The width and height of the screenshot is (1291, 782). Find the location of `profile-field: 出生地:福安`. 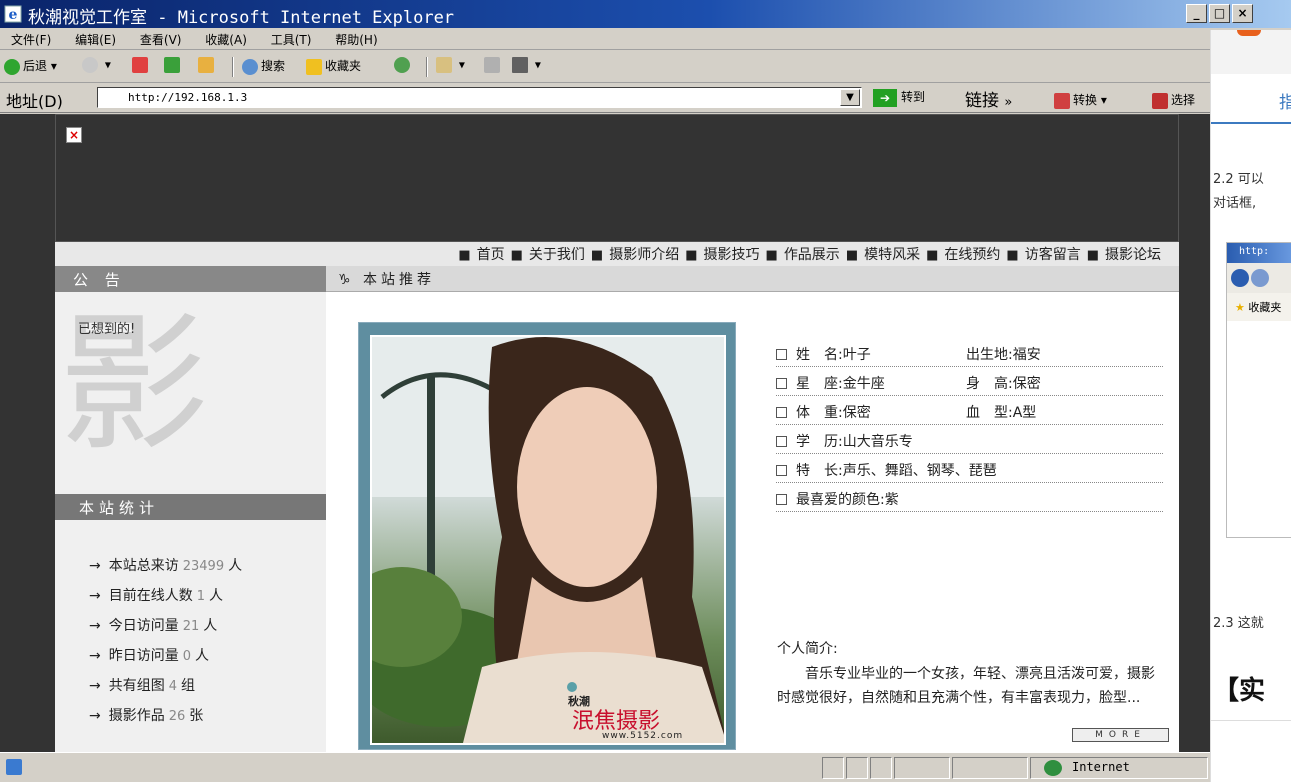

profile-field: 出生地:福安 is located at coordinates (1003, 355).